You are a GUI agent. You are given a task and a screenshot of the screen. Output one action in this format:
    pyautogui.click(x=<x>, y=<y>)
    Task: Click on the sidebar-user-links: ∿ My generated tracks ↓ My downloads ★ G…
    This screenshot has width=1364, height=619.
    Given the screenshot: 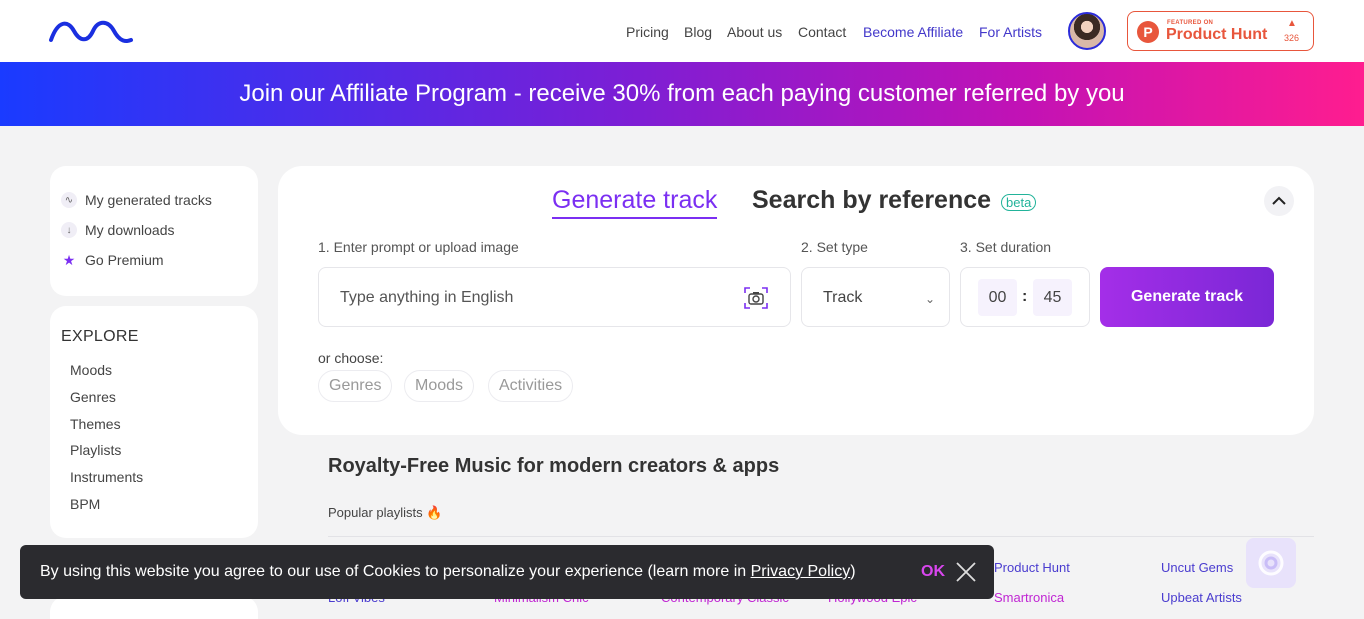 What is the action you would take?
    pyautogui.click(x=154, y=231)
    